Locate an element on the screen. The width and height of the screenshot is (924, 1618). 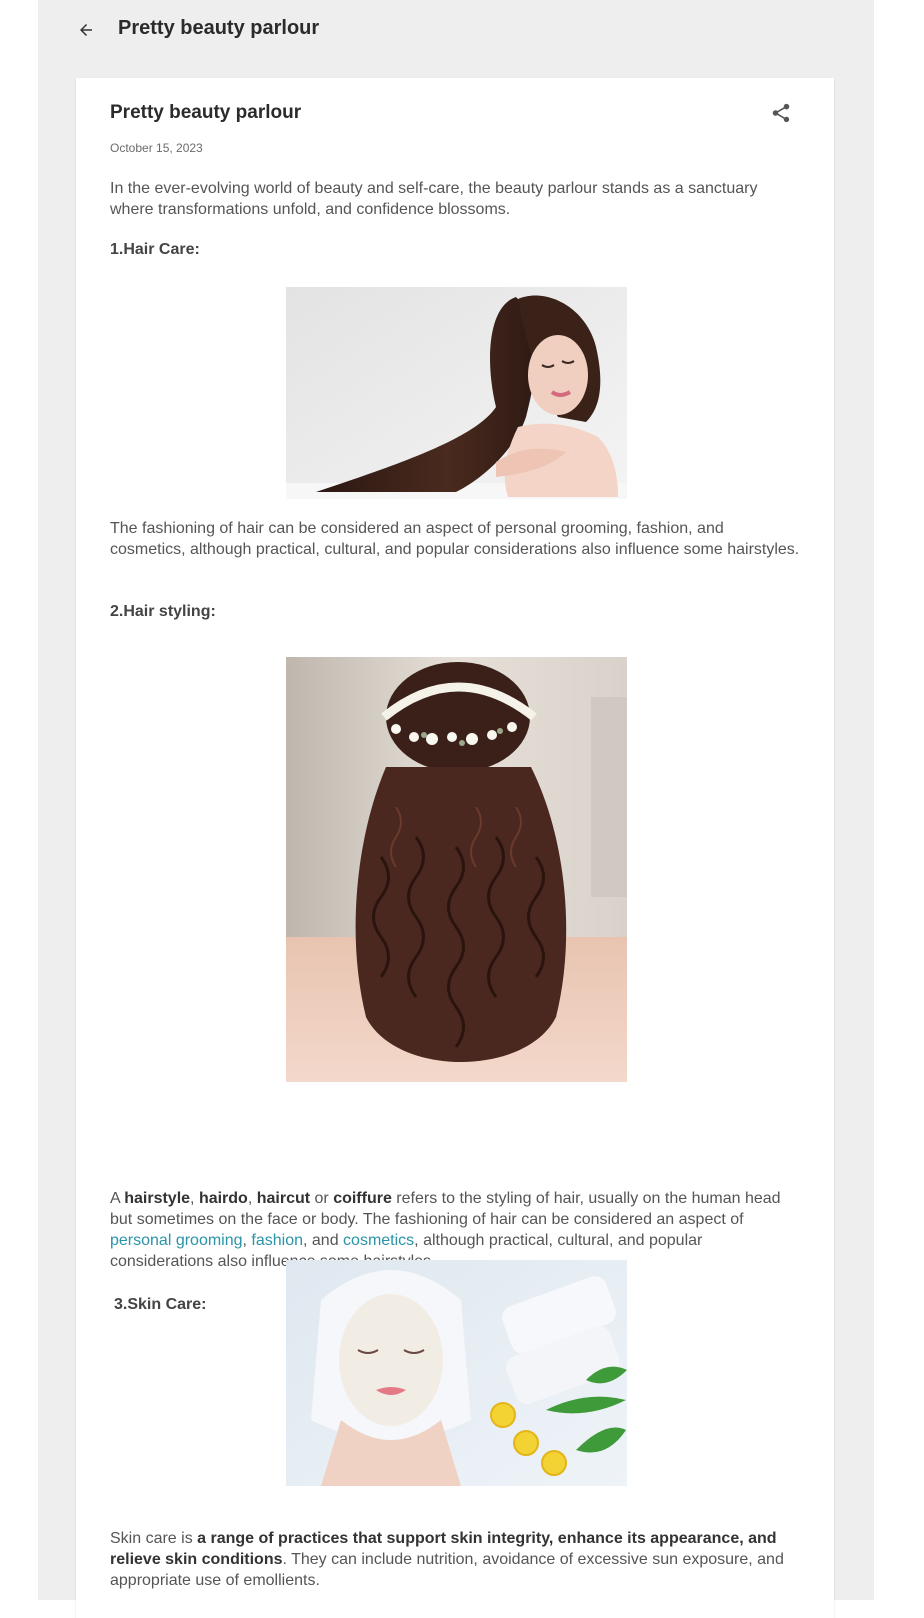
skin-care-image is located at coordinates (456, 1373).